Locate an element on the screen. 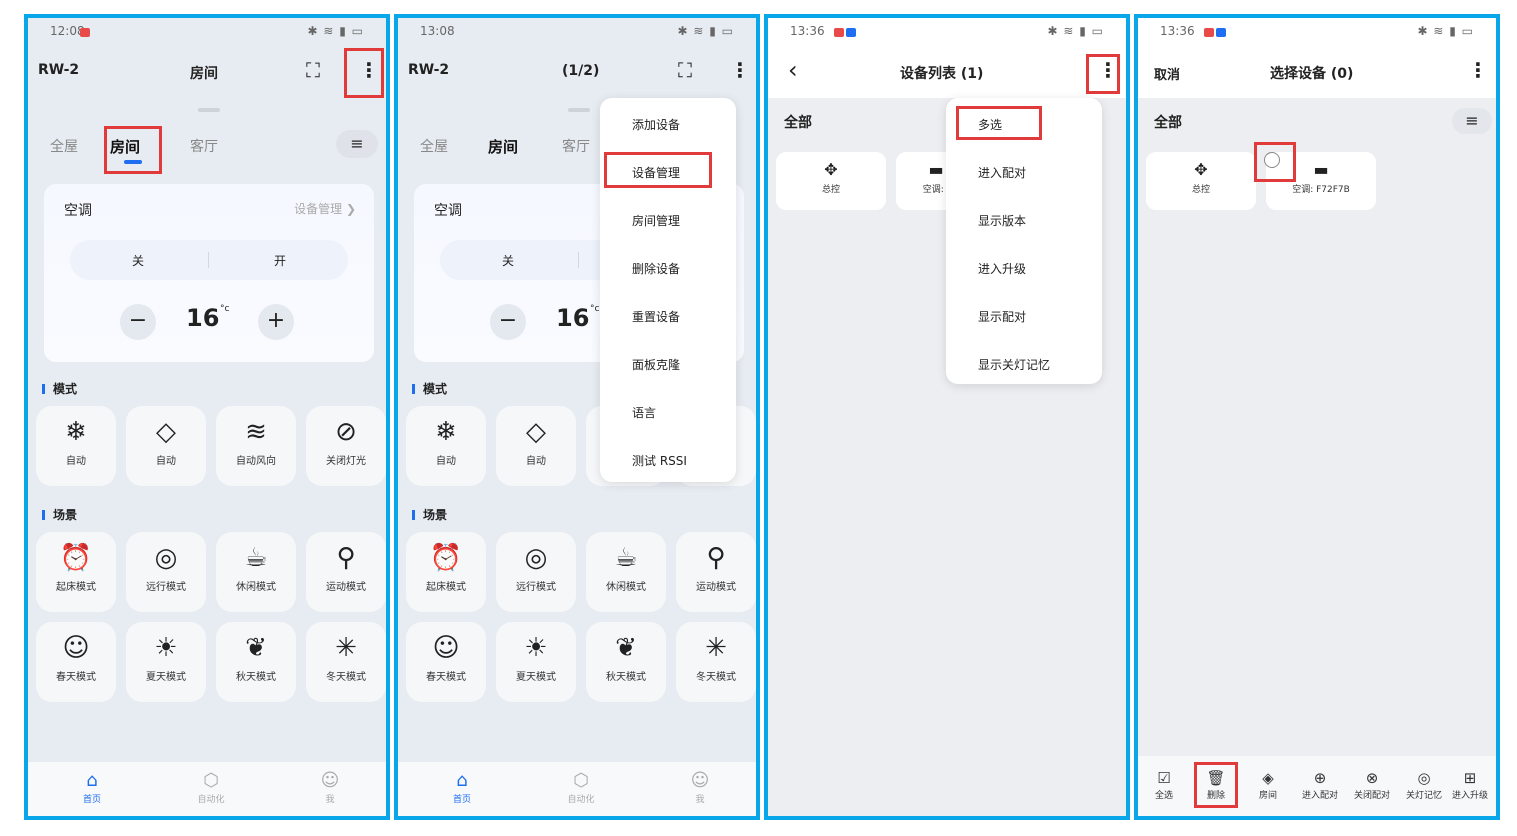 This screenshot has width=1517, height=836. power-on-button: 开 is located at coordinates (280, 260).